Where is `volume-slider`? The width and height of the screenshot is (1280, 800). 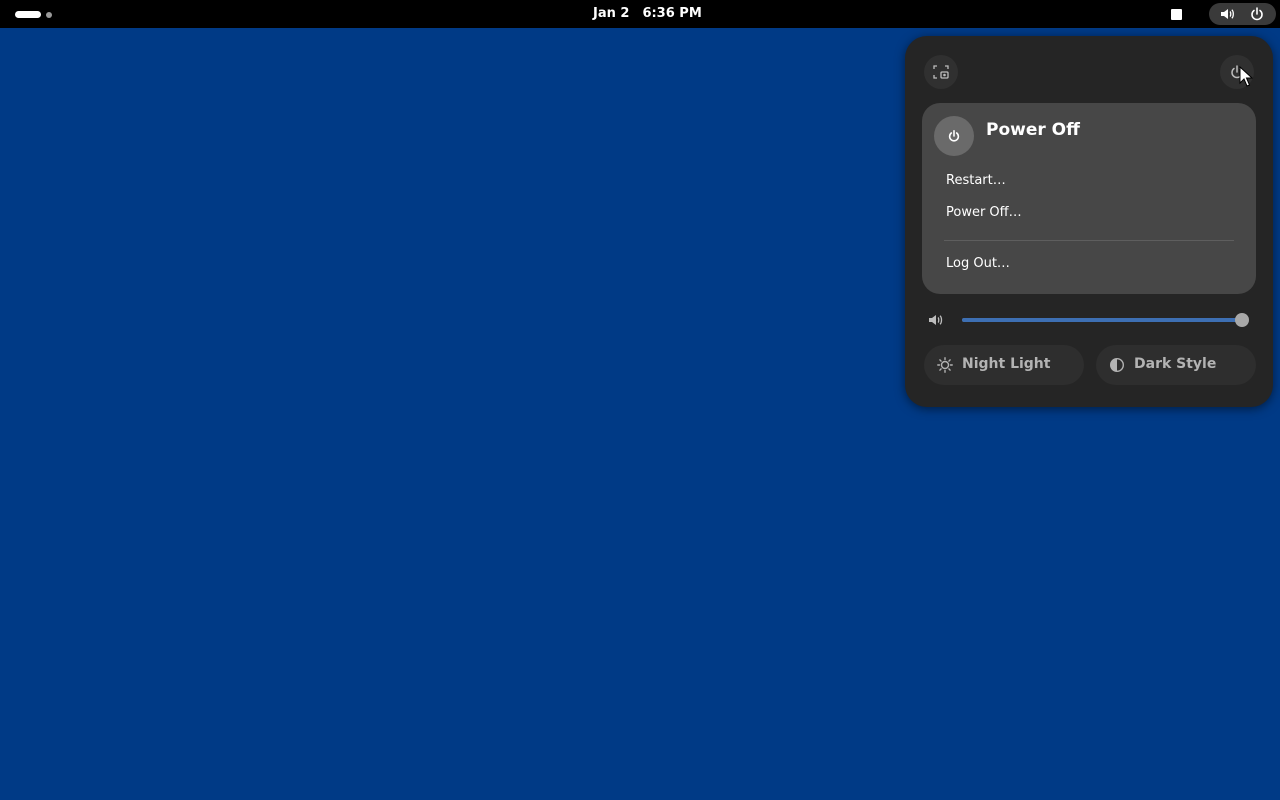
volume-slider is located at coordinates (1102, 320).